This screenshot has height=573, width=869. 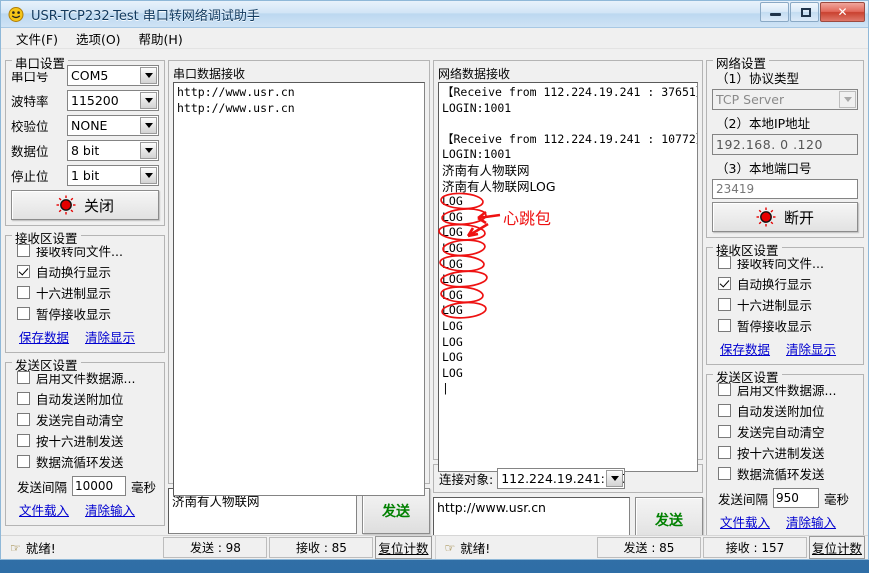 What do you see at coordinates (724, 283) in the screenshot?
I see `checkbox-net-auto-wrap` at bounding box center [724, 283].